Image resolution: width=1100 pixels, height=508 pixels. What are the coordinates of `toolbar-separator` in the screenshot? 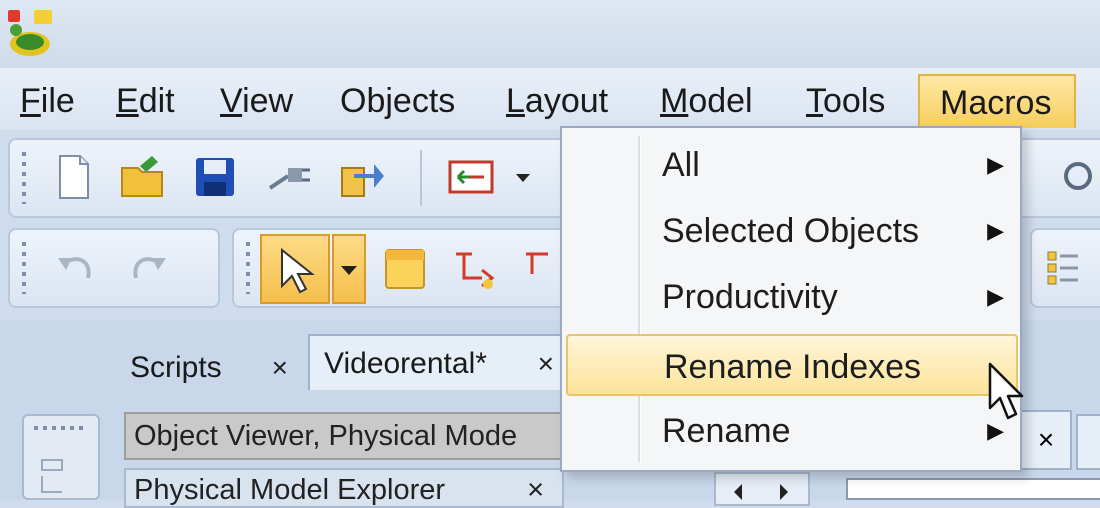 It's located at (421, 178).